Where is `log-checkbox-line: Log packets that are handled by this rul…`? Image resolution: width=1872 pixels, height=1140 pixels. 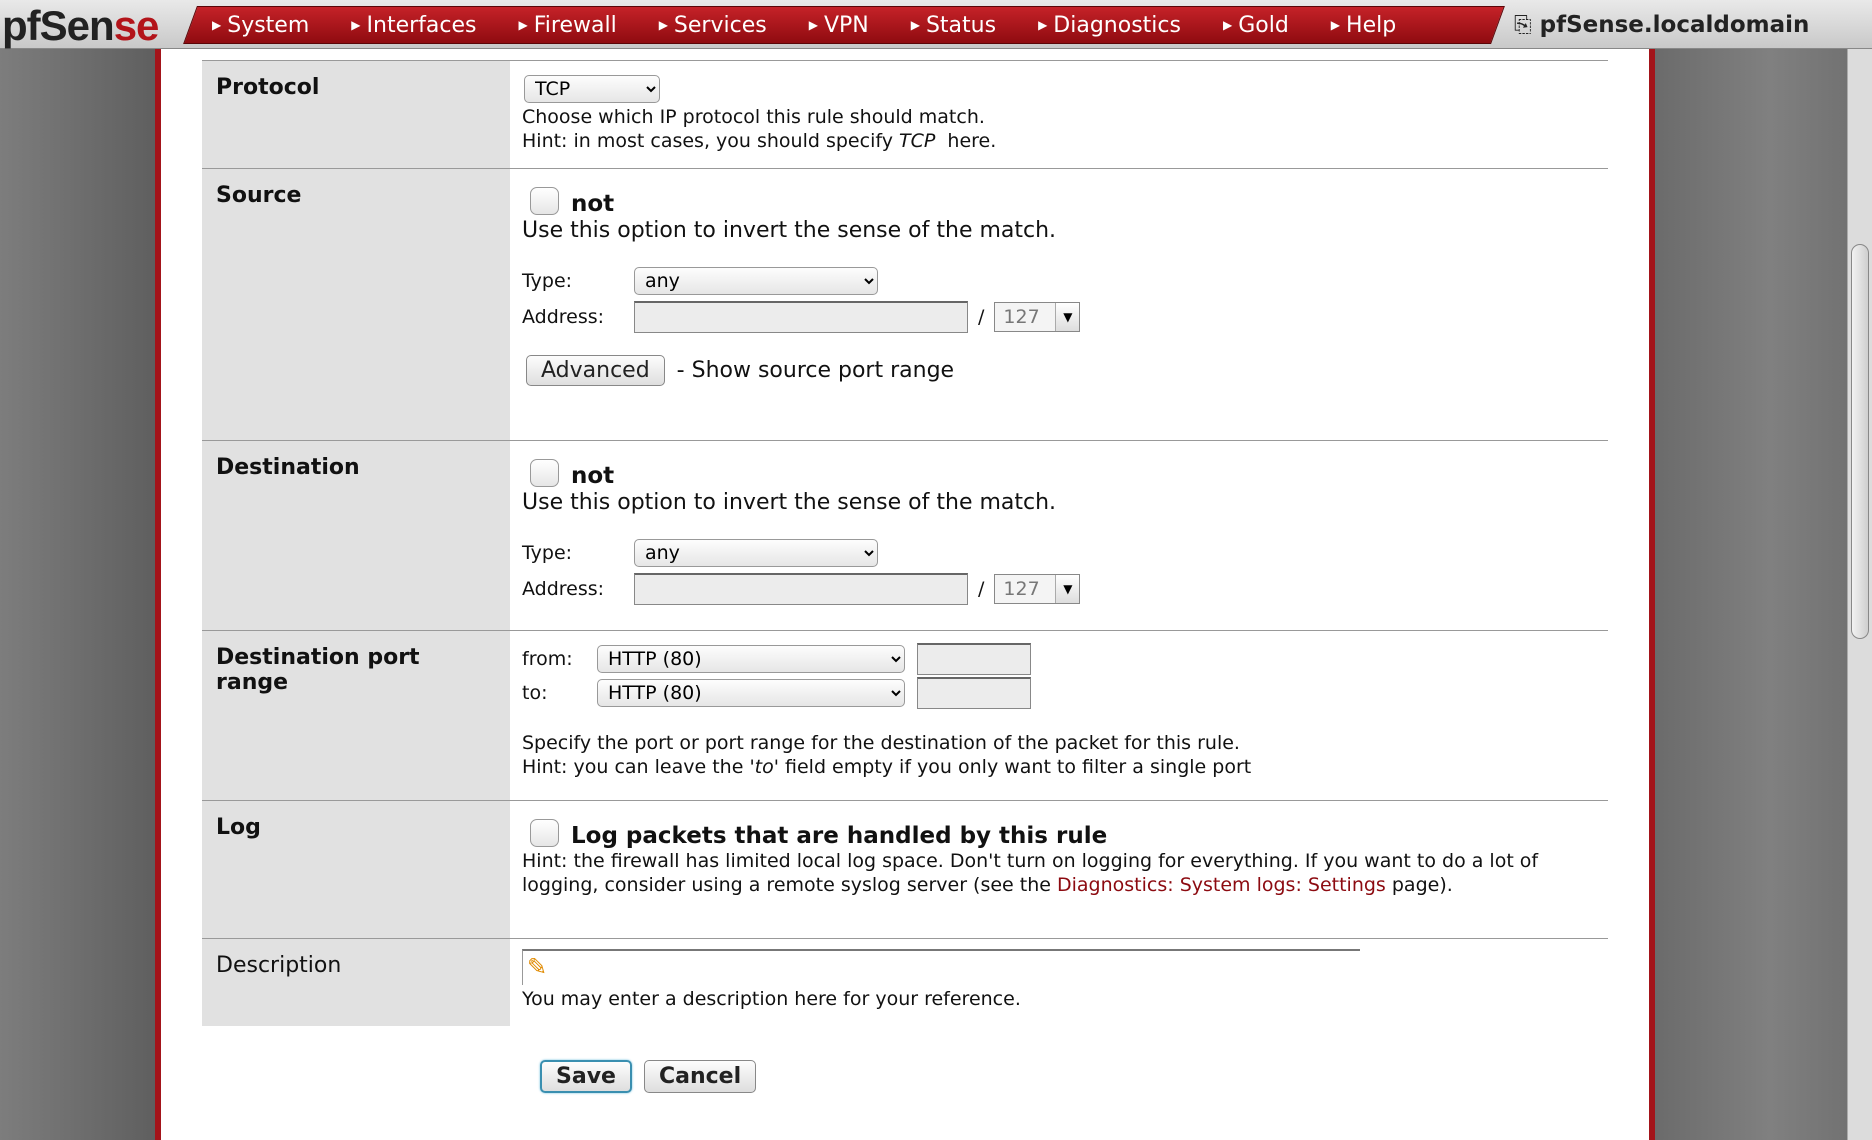
log-checkbox-line: Log packets that are handled by this rul… is located at coordinates (1059, 834).